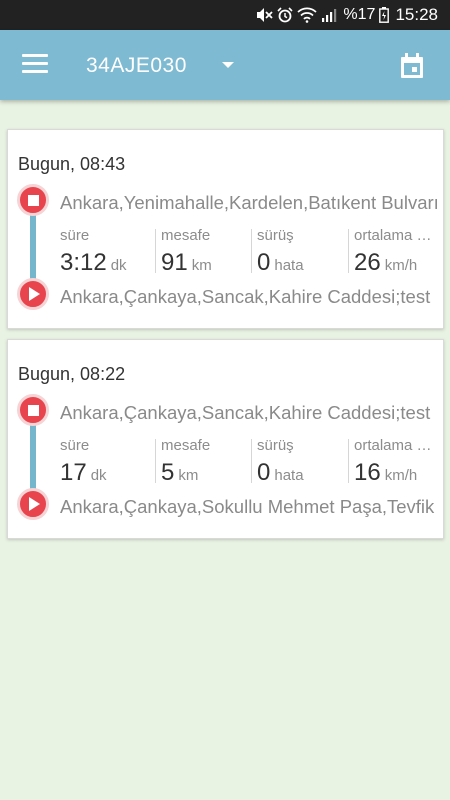 The height and width of the screenshot is (800, 450). Describe the element at coordinates (416, 14) in the screenshot. I see `status-time: 15:28` at that location.